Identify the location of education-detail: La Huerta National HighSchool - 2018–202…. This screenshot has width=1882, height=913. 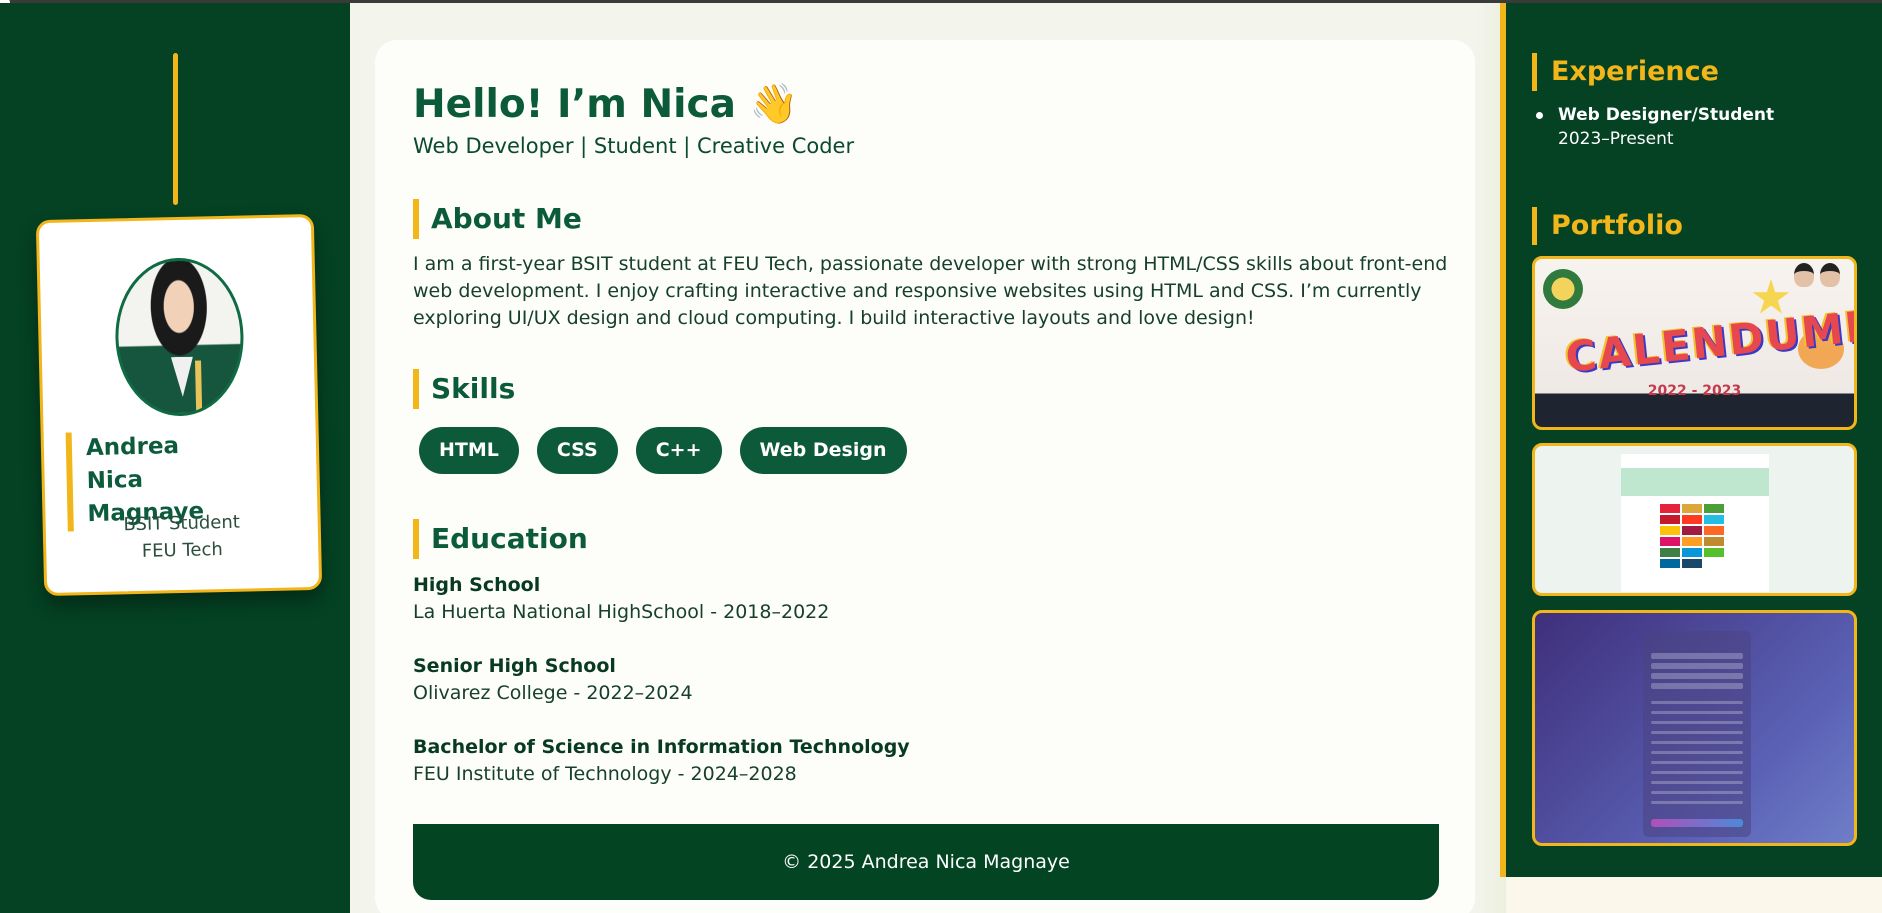
(621, 612).